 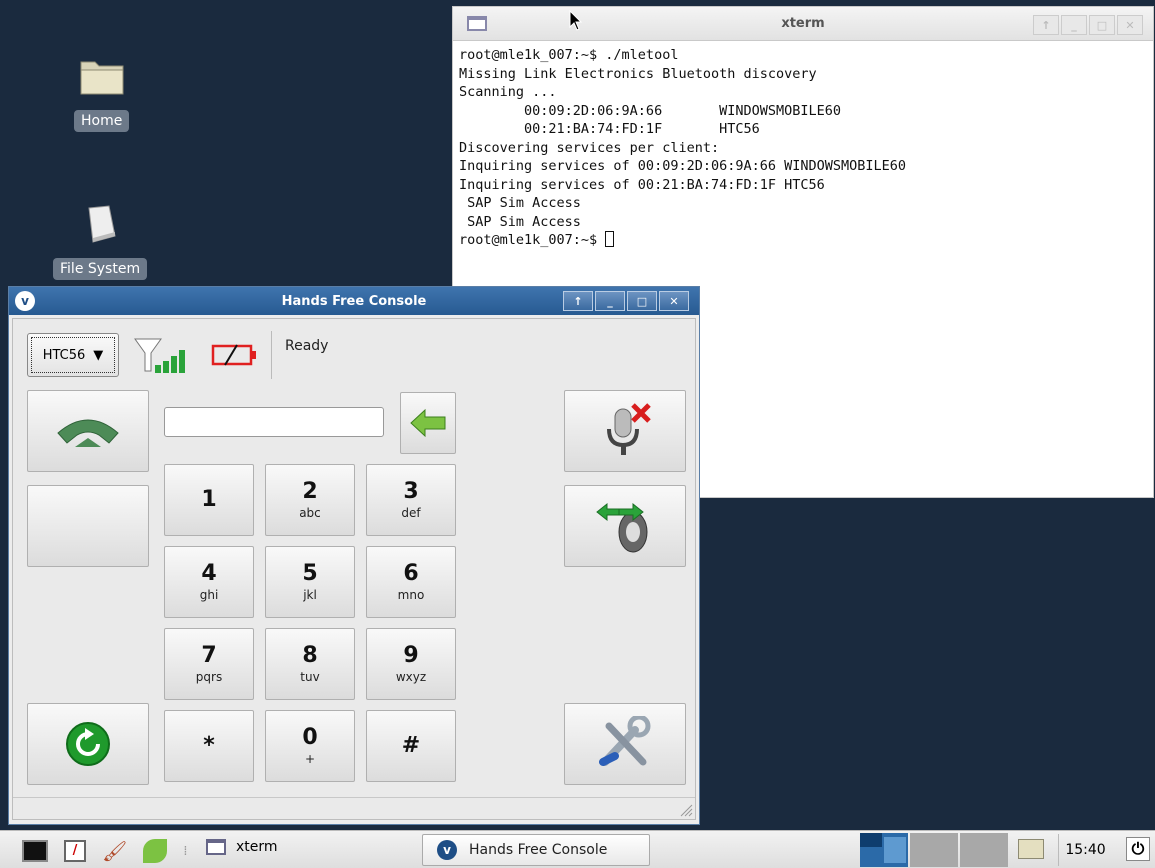 I want to click on terminal-launcher-icon, so click(x=35, y=851).